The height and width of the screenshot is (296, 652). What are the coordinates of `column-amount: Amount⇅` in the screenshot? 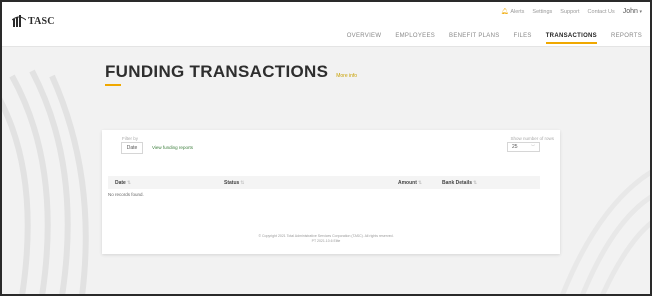 It's located at (410, 183).